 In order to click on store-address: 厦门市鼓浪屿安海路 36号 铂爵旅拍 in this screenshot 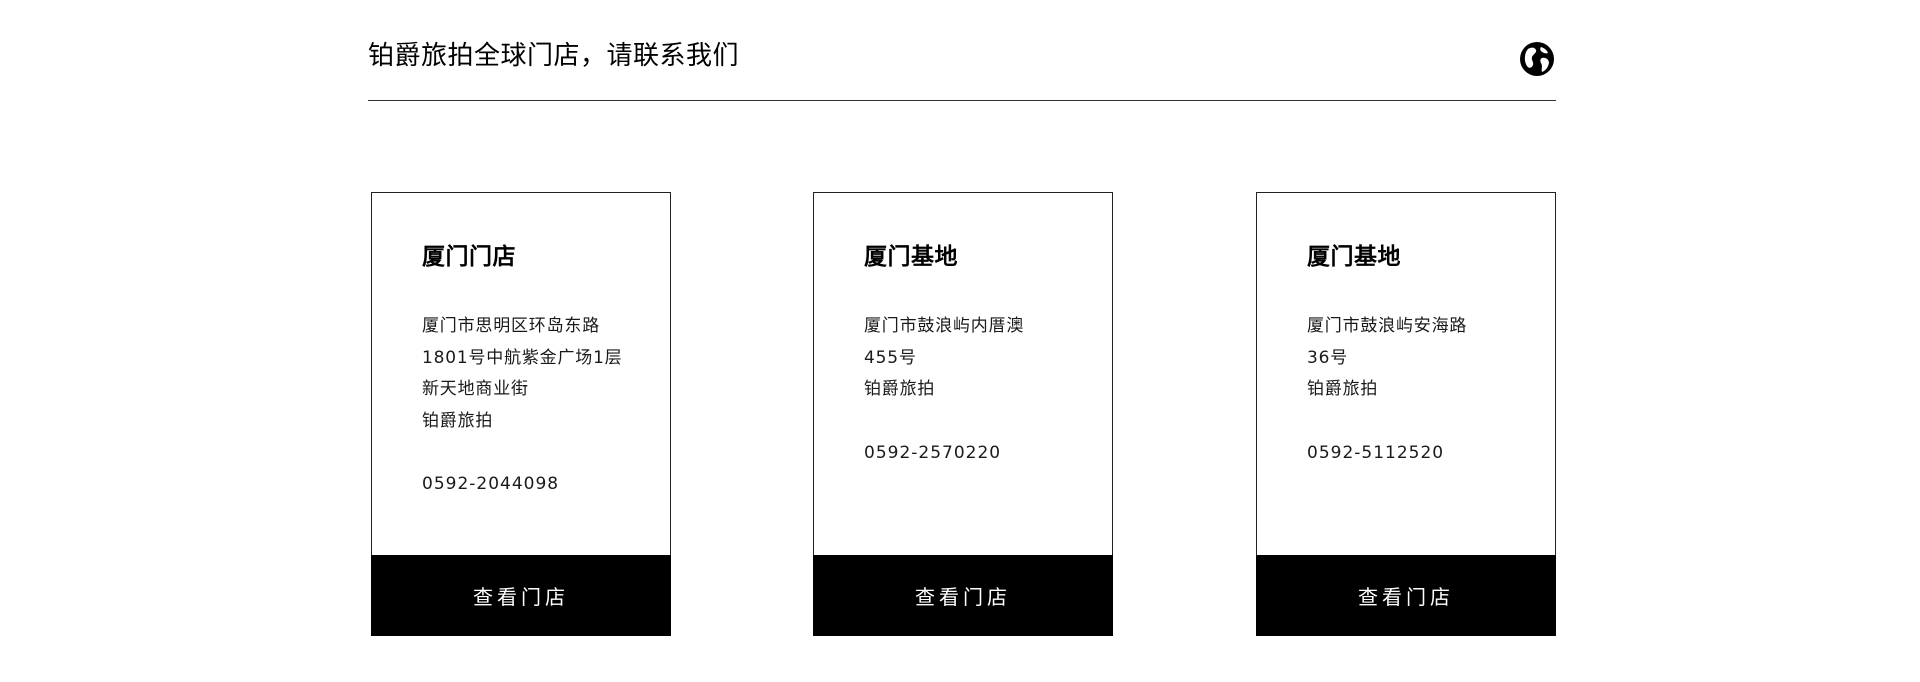, I will do `click(1387, 358)`.